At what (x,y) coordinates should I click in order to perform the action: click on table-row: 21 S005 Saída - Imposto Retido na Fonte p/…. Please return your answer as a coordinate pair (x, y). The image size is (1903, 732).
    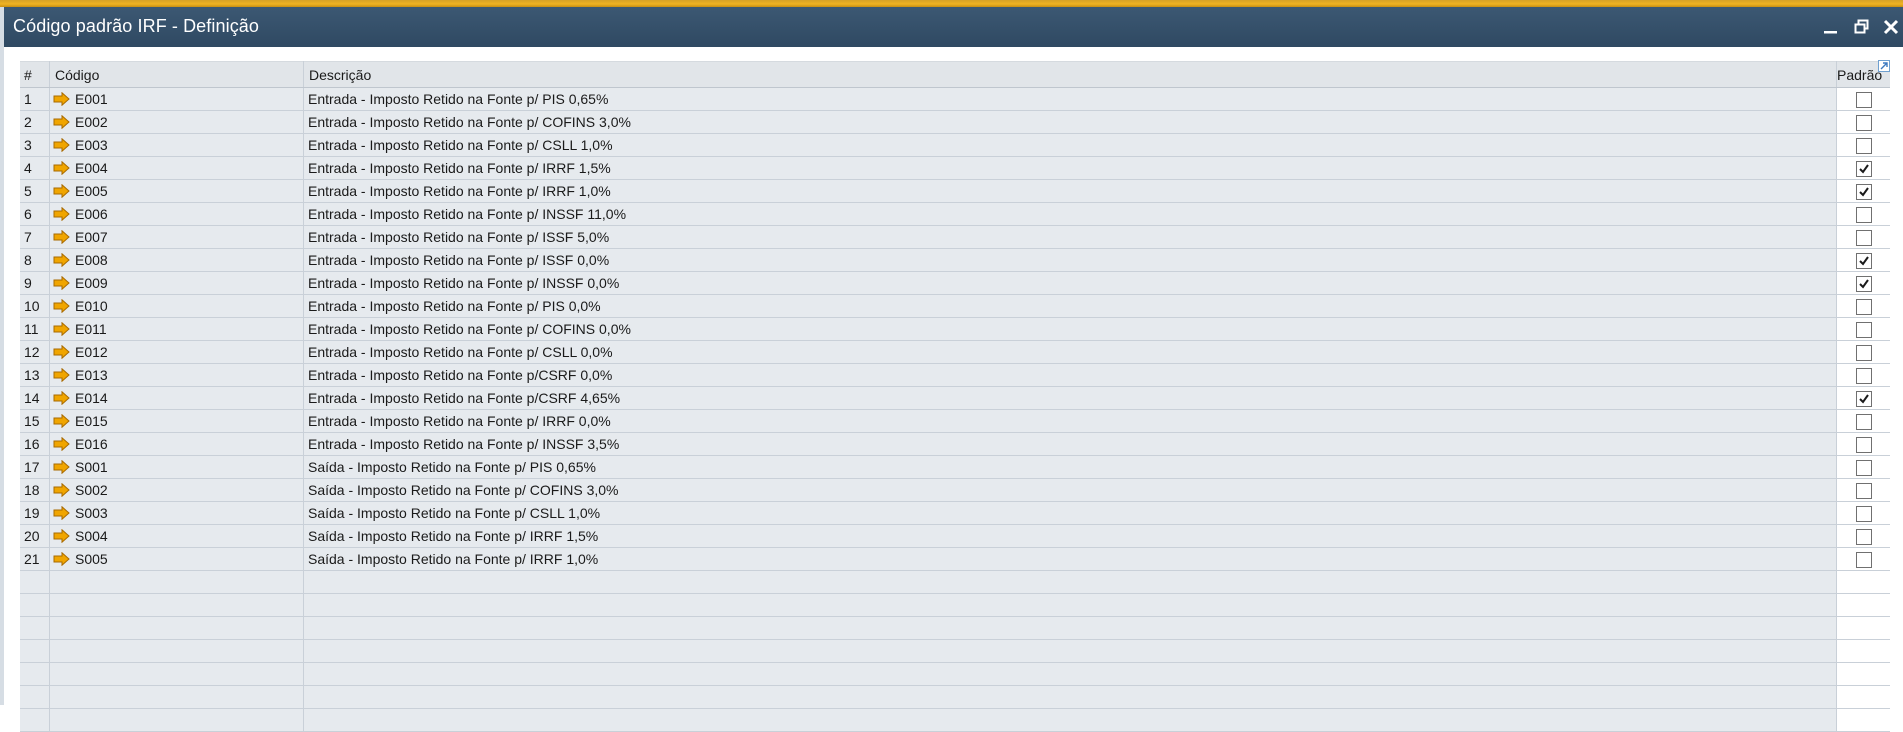
    Looking at the image, I should click on (955, 559).